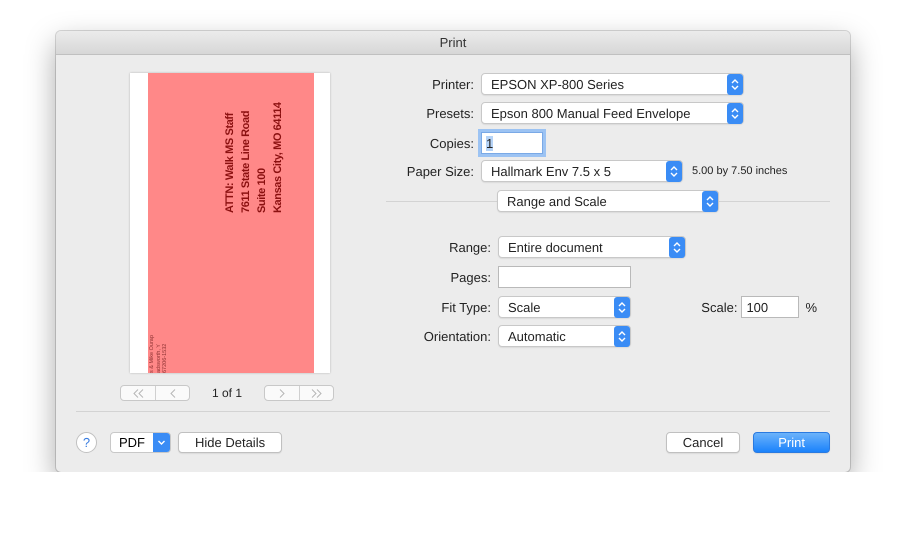 Image resolution: width=906 pixels, height=553 pixels. I want to click on field-label: Presets:, so click(450, 113).